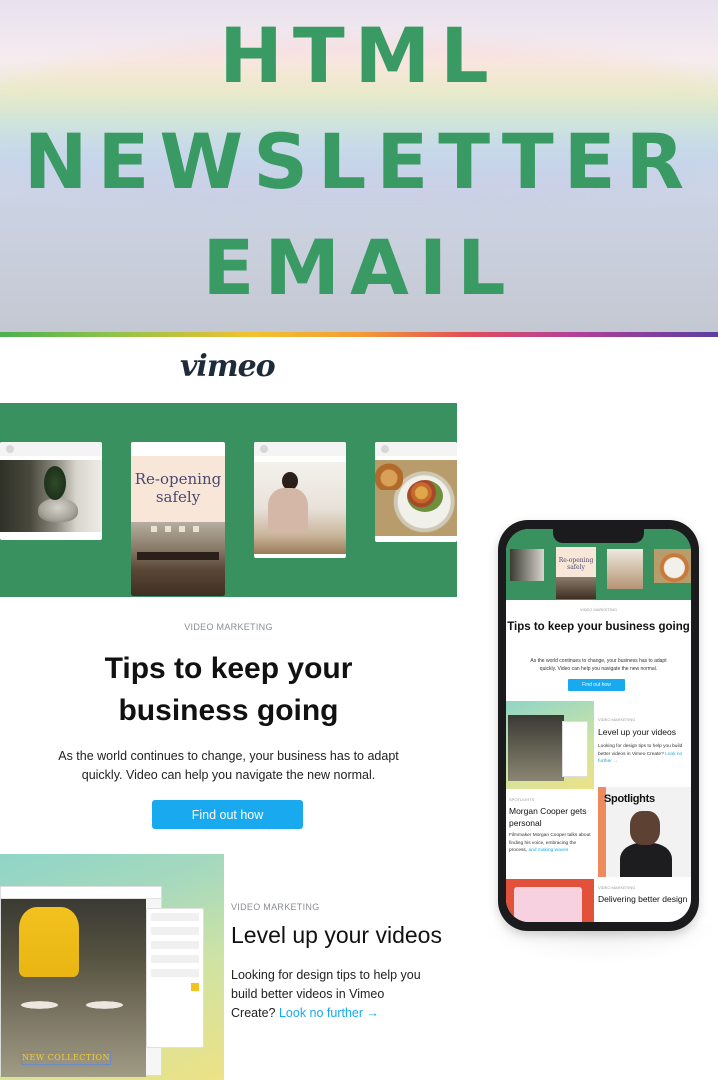 Image resolution: width=718 pixels, height=1080 pixels. I want to click on headline-line-2: business going, so click(228, 710).